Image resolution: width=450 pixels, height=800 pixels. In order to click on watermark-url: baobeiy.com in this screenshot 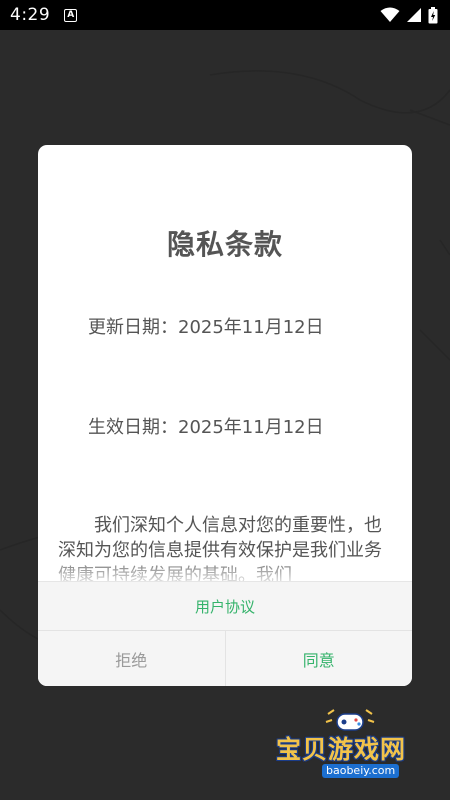, I will do `click(361, 771)`.